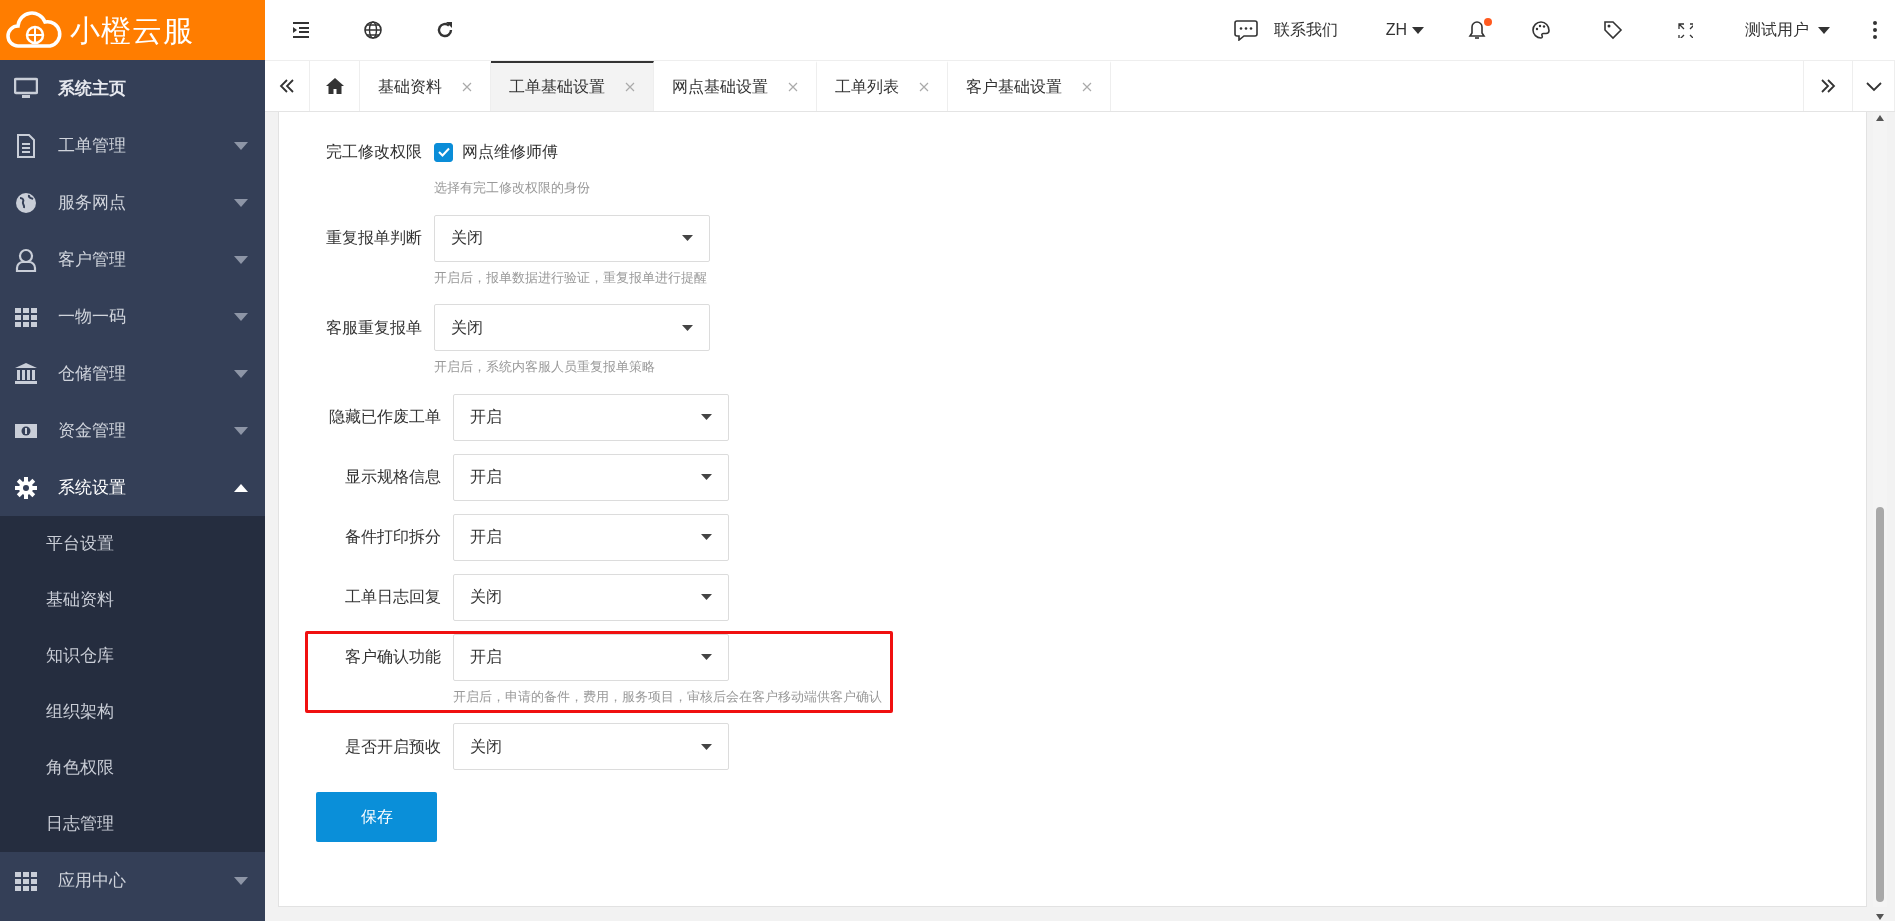 This screenshot has height=921, width=1895. Describe the element at coordinates (1405, 30) in the screenshot. I see `language-dropdown: ZH` at that location.